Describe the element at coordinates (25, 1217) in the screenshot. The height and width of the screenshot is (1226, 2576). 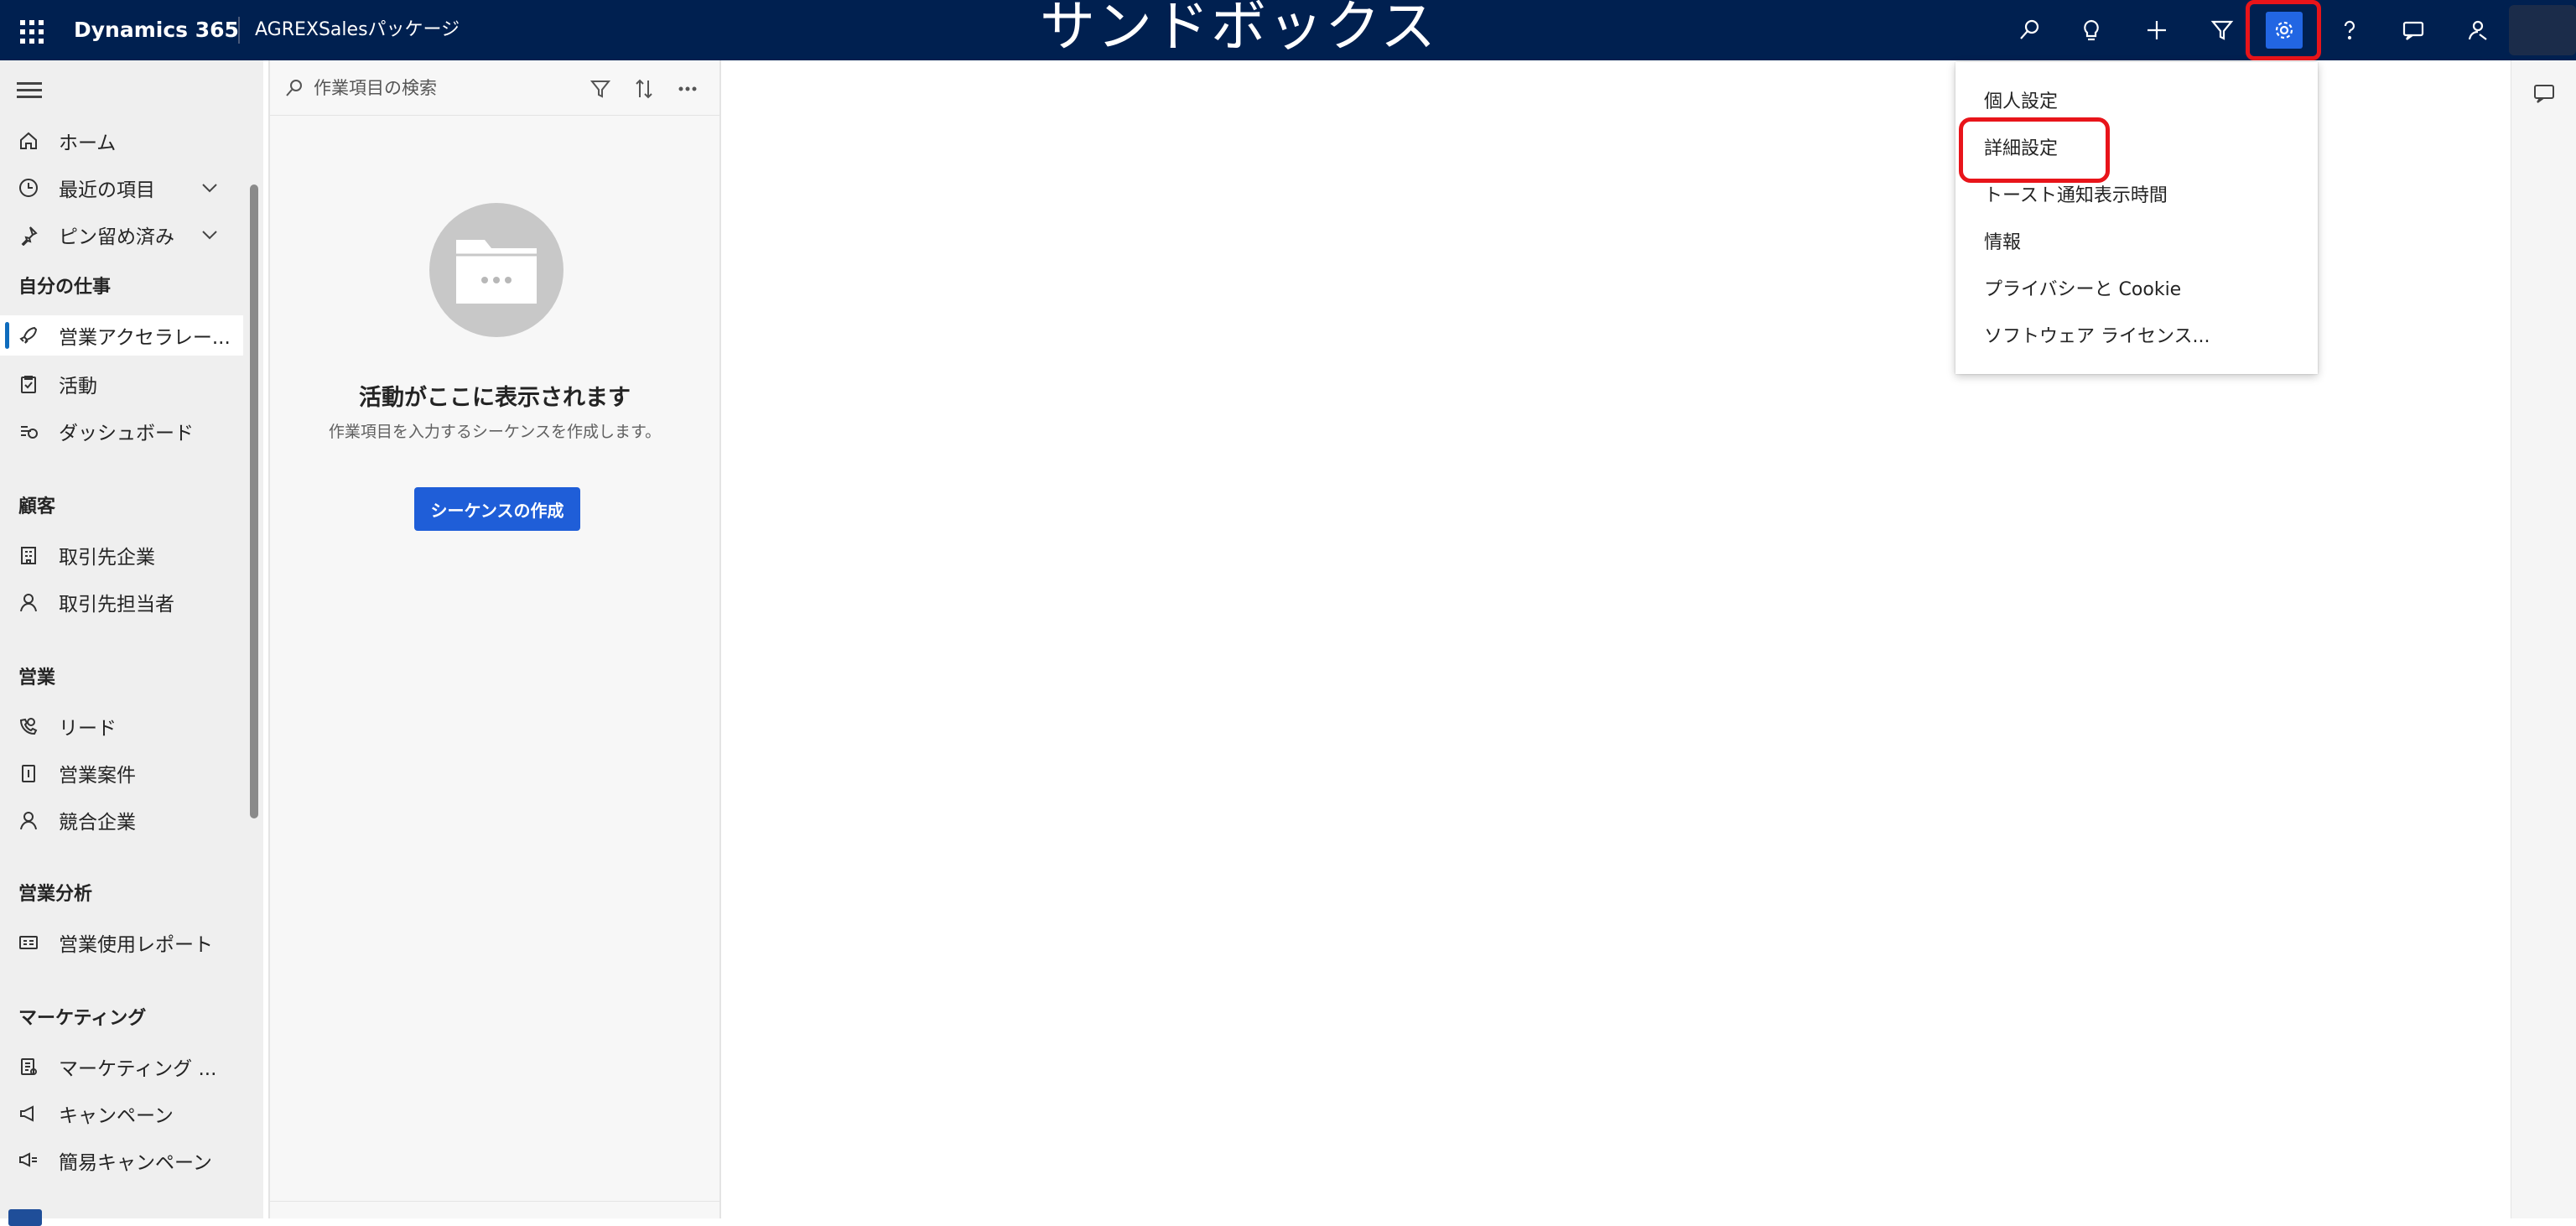
I see `area-switcher-icon` at that location.